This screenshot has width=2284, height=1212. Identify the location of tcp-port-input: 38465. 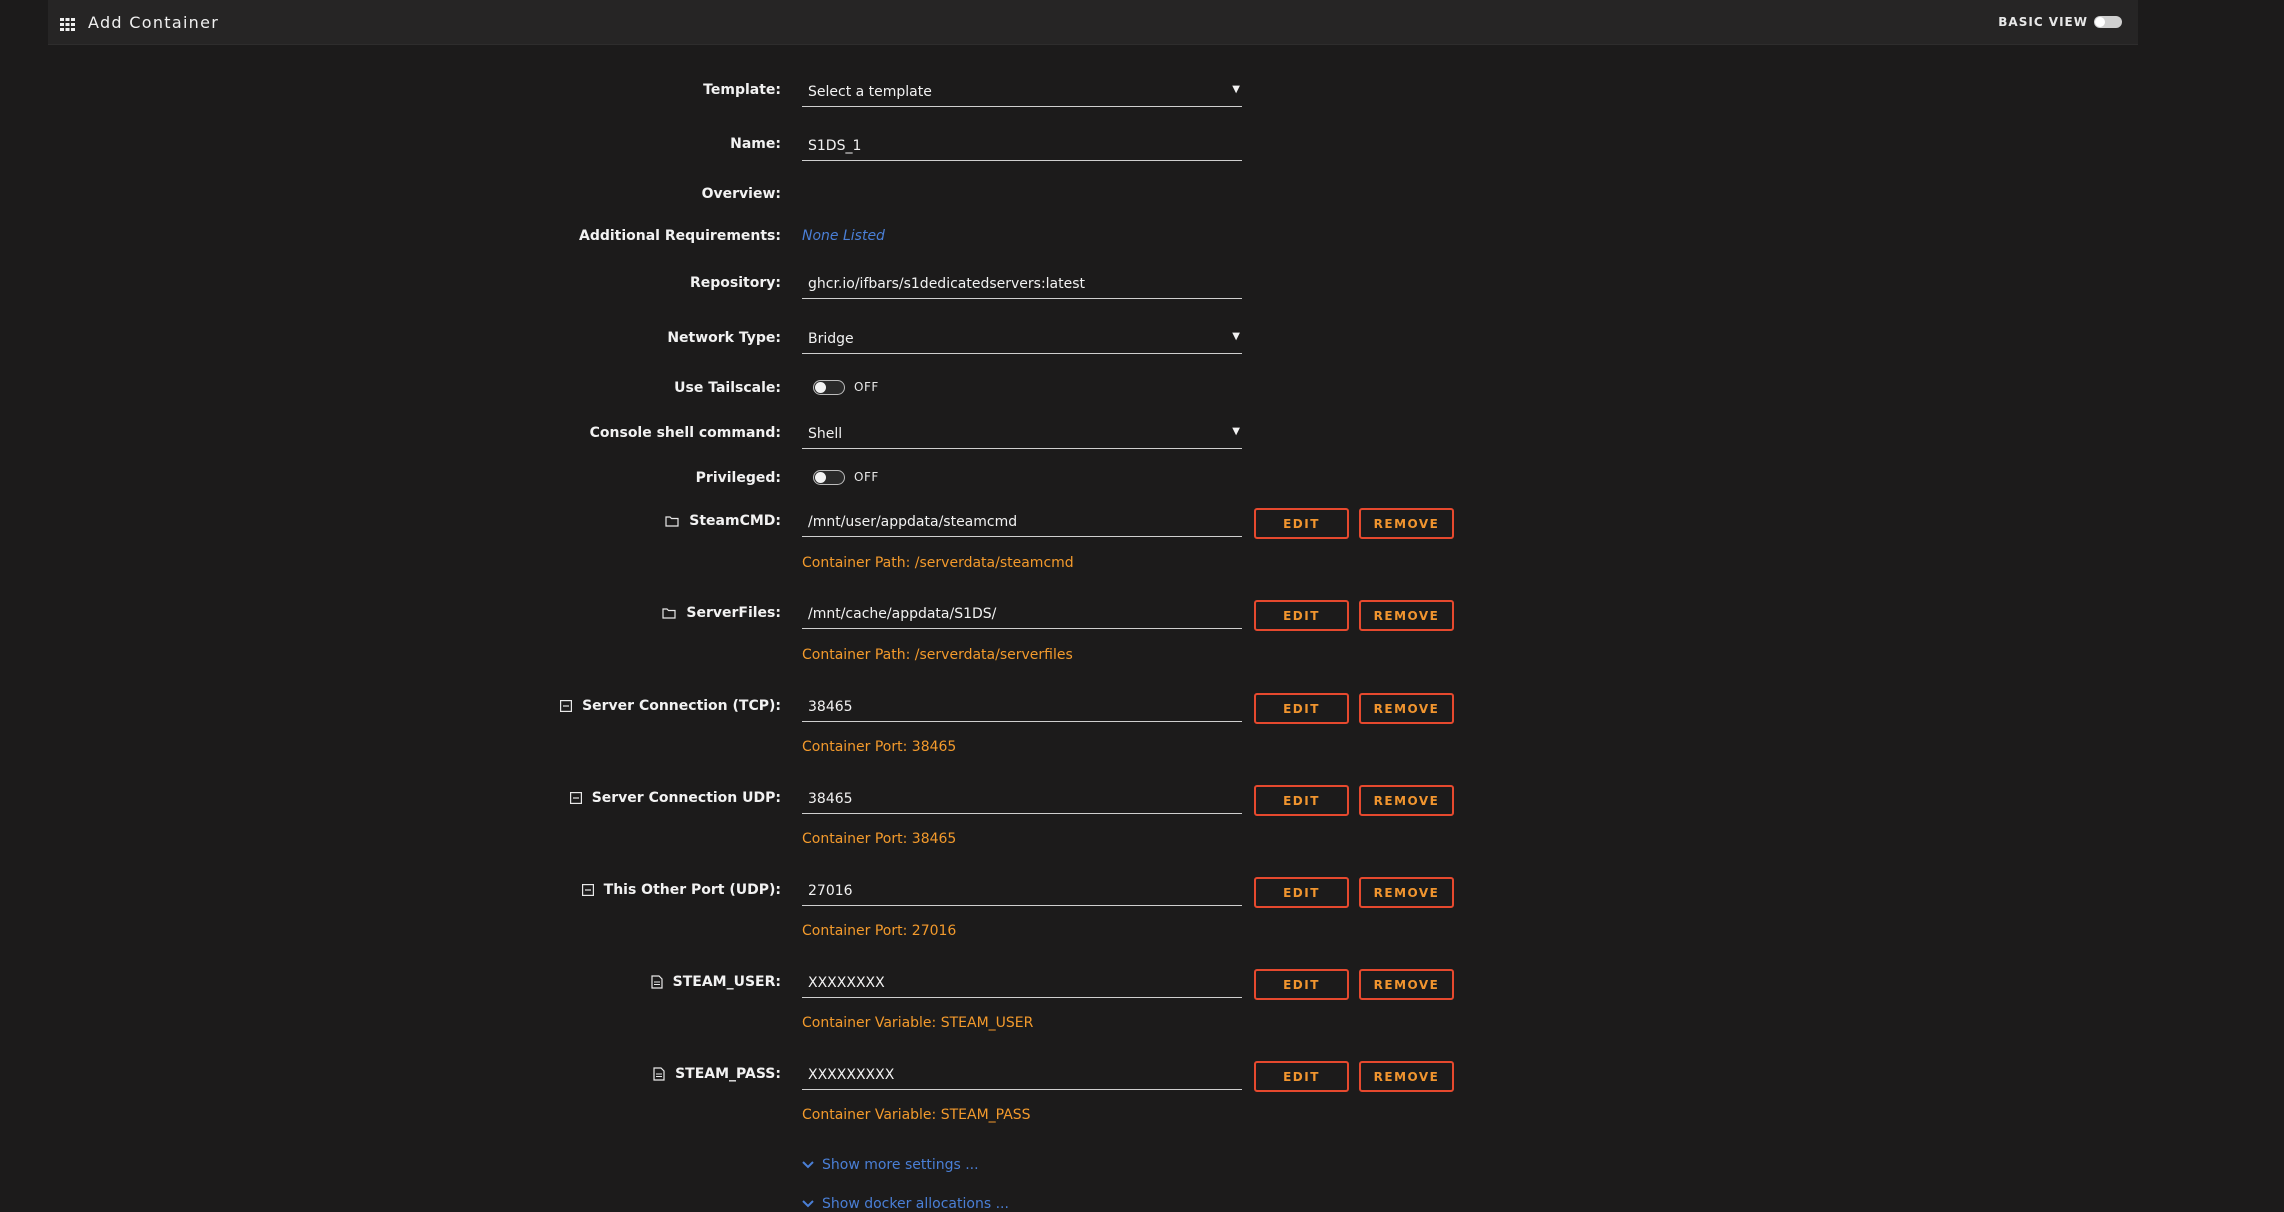
(1022, 707).